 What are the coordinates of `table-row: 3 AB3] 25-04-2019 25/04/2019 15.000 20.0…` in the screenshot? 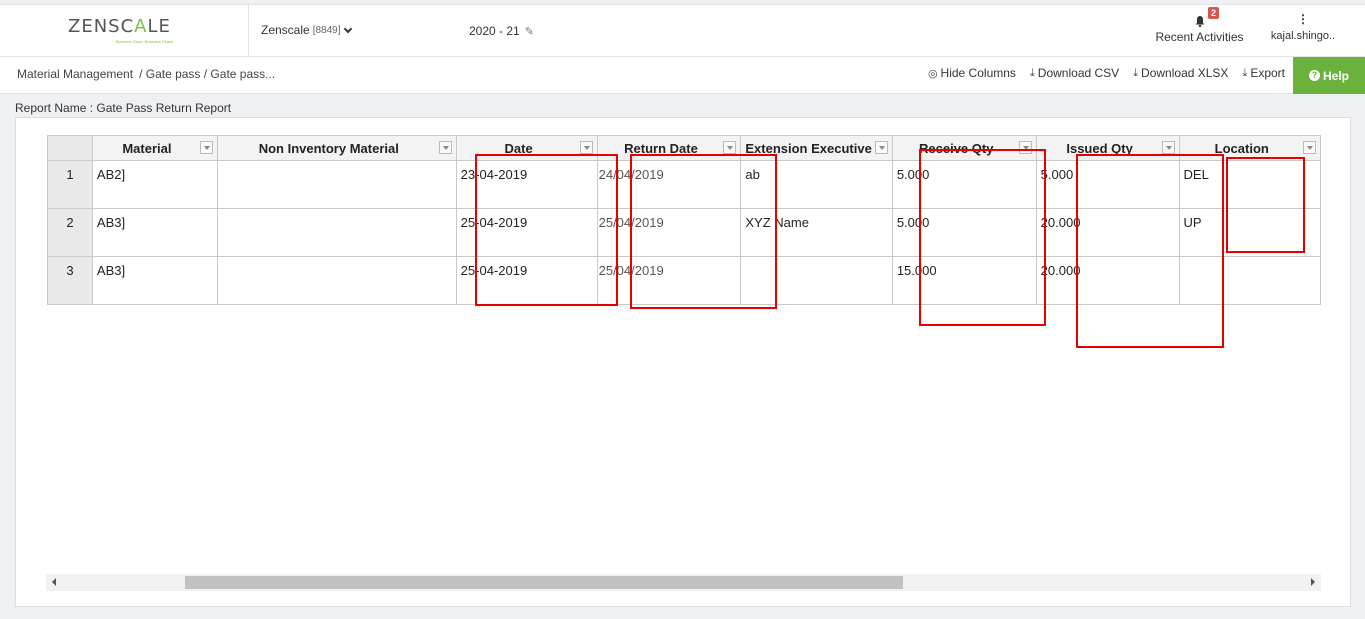 It's located at (684, 280).